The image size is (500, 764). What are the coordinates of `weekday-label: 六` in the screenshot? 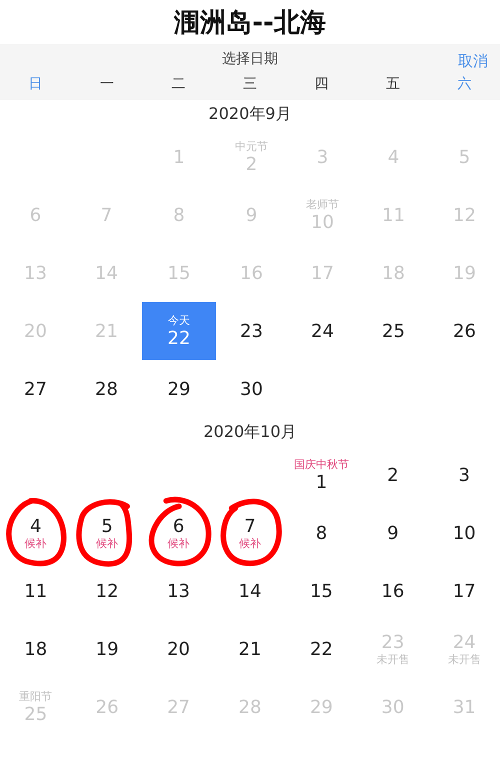 It's located at (464, 84).